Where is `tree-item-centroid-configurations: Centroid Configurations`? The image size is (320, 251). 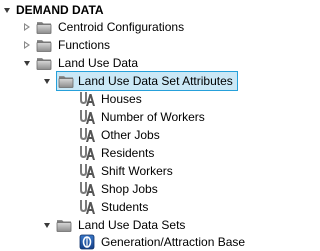
tree-item-centroid-configurations: Centroid Configurations is located at coordinates (103, 27).